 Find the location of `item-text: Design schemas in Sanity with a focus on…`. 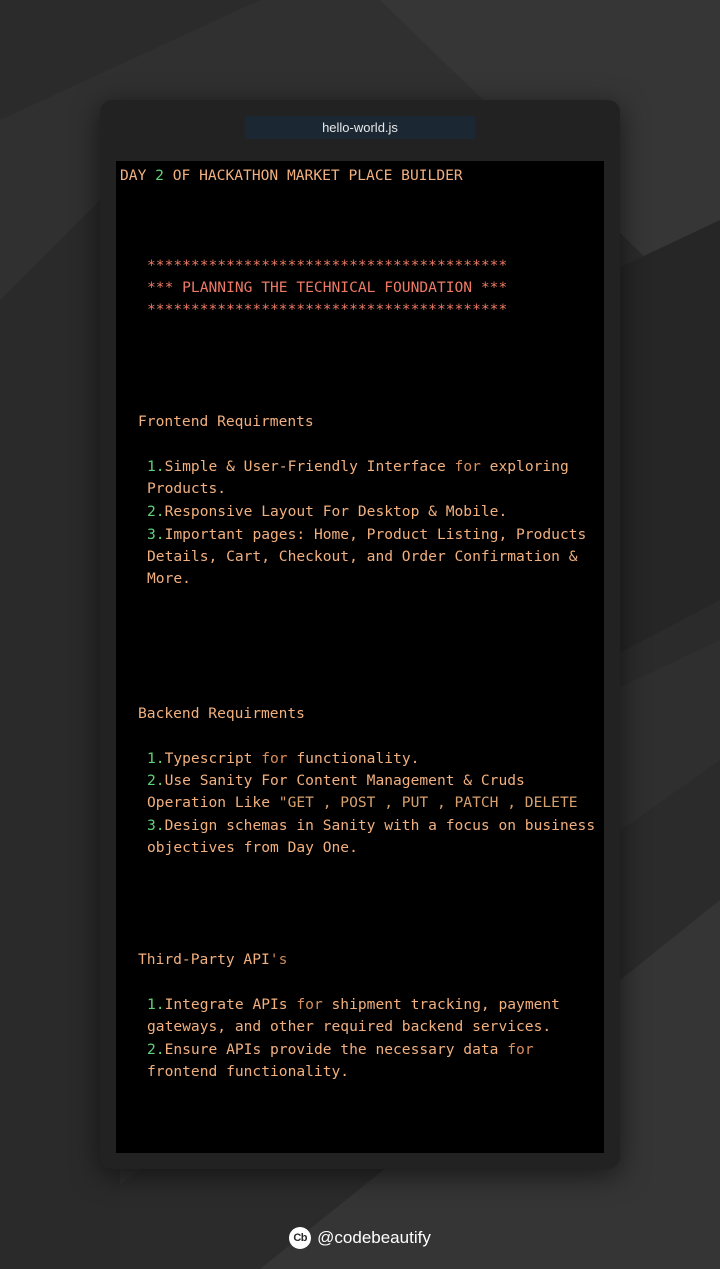

item-text: Design schemas in Sanity with a focus on… is located at coordinates (380, 825).